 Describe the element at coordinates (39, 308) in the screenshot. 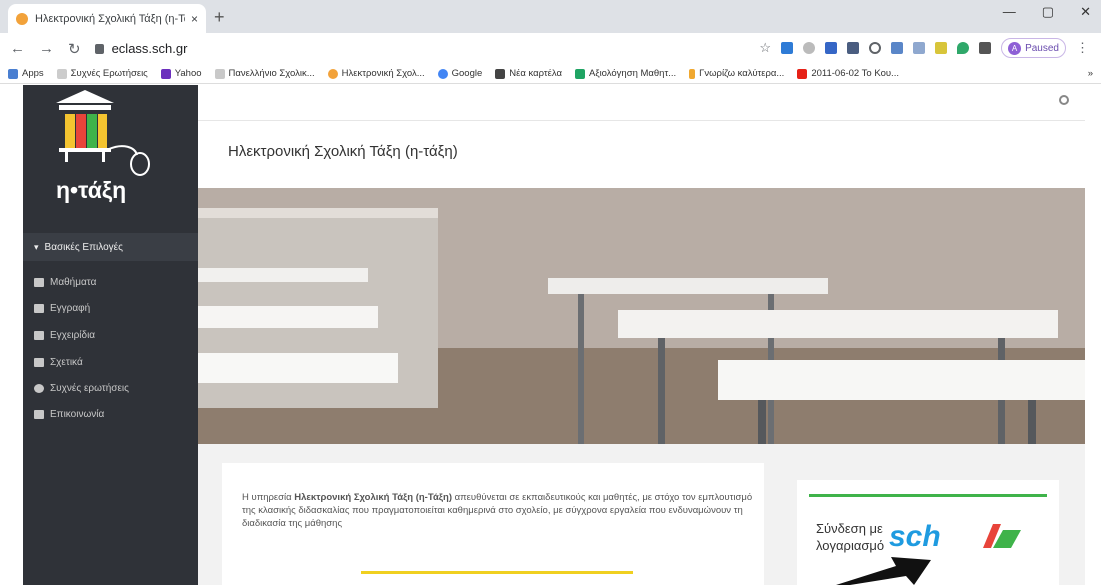

I see `edit-icon` at that location.